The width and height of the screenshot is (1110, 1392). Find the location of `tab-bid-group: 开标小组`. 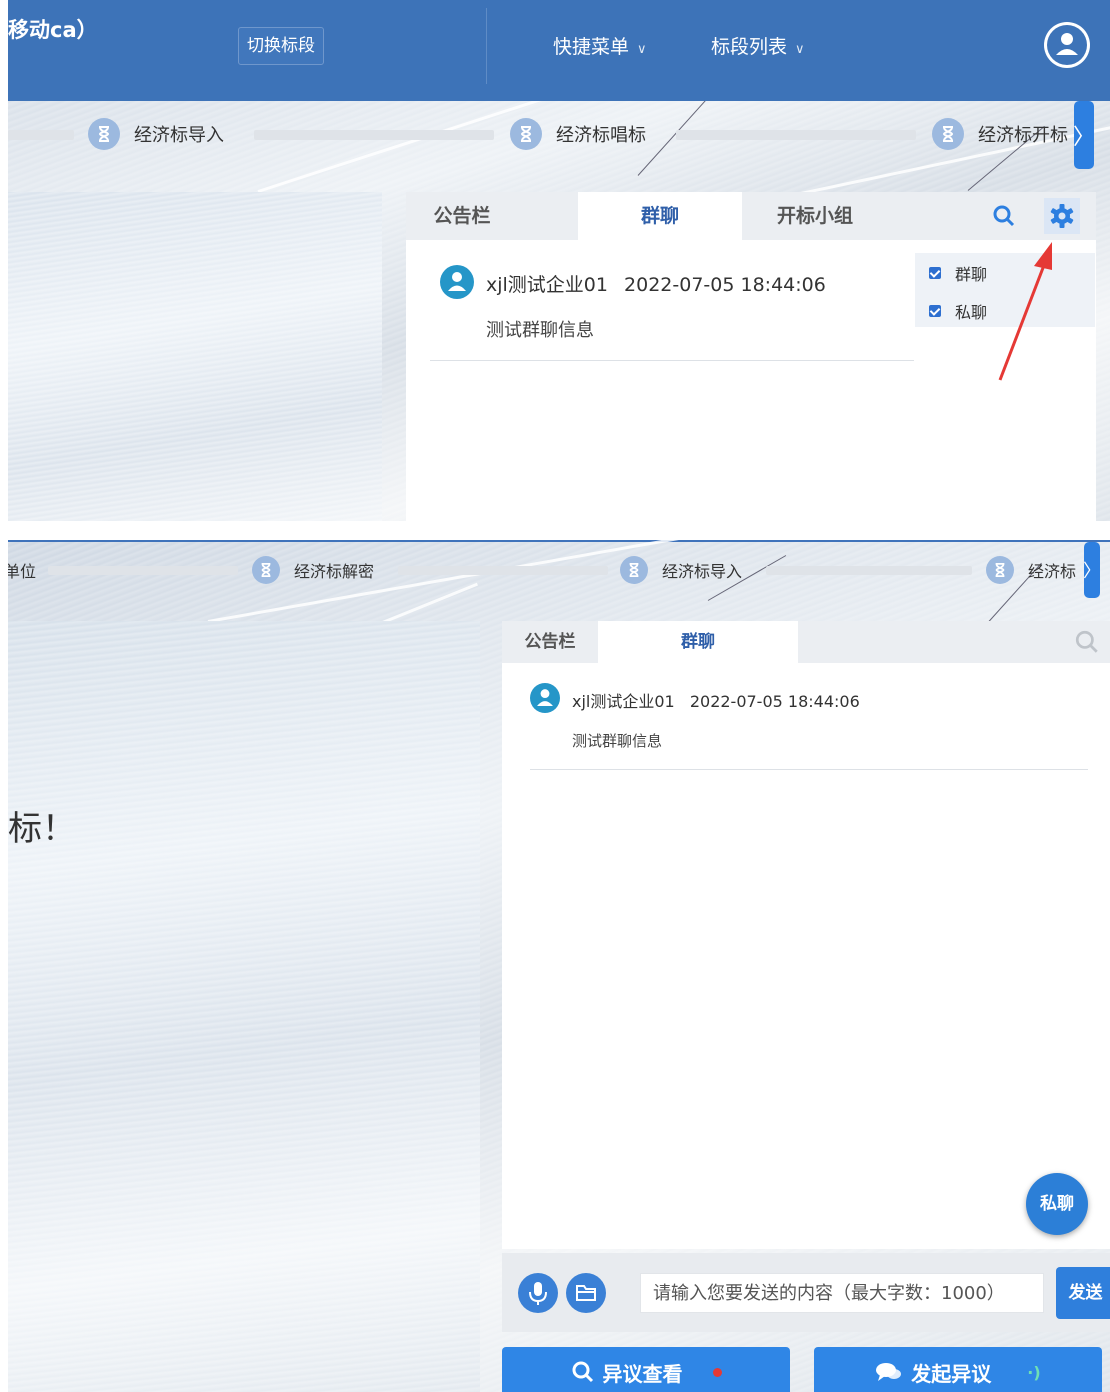

tab-bid-group: 开标小组 is located at coordinates (815, 216).